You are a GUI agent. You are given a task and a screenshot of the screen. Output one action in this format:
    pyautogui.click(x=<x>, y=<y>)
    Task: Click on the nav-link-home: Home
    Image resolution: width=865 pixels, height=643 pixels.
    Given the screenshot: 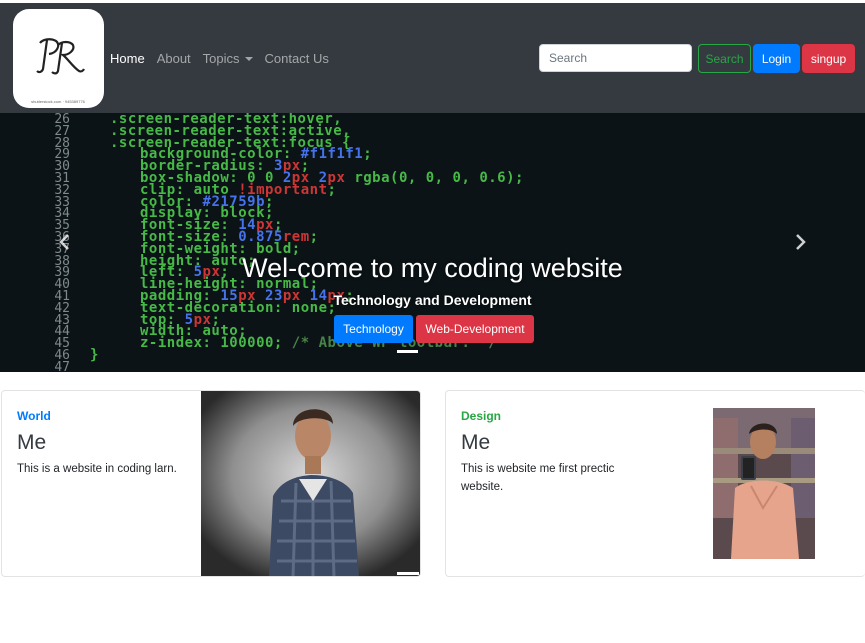 What is the action you would take?
    pyautogui.click(x=127, y=58)
    